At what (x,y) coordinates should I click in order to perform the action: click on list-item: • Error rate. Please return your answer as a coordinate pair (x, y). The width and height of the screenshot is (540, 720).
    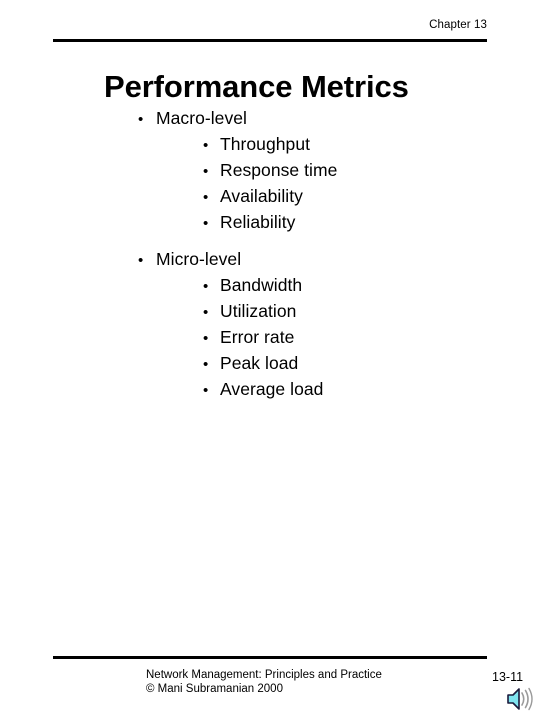
    Looking at the image, I should click on (270, 338).